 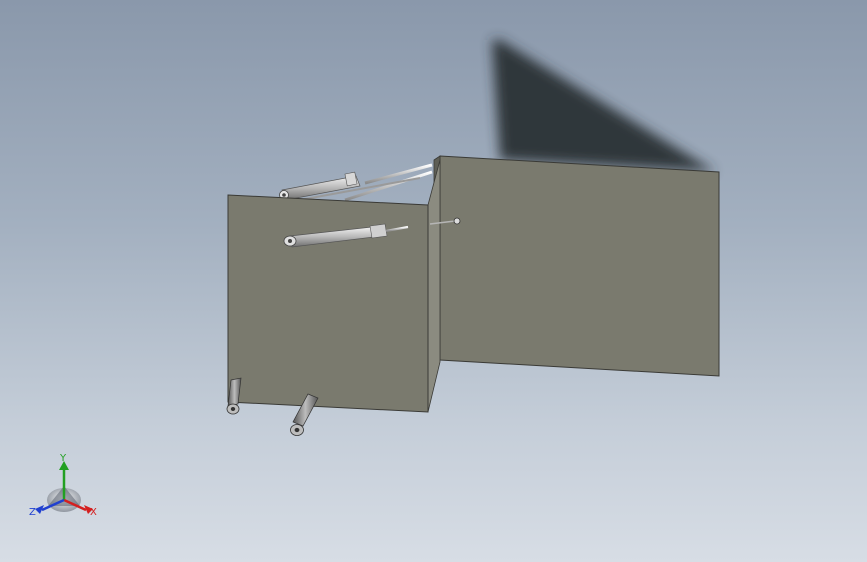 What do you see at coordinates (576, 266) in the screenshot?
I see `right-panel` at bounding box center [576, 266].